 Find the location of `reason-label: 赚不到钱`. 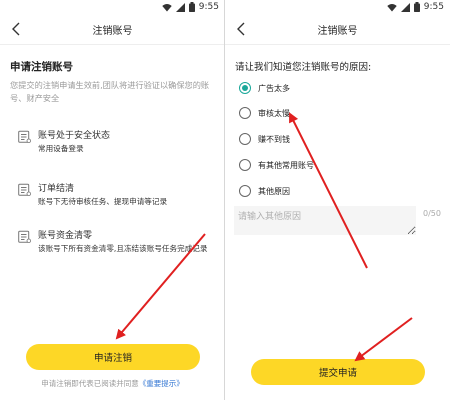

reason-label: 赚不到钱 is located at coordinates (274, 139).